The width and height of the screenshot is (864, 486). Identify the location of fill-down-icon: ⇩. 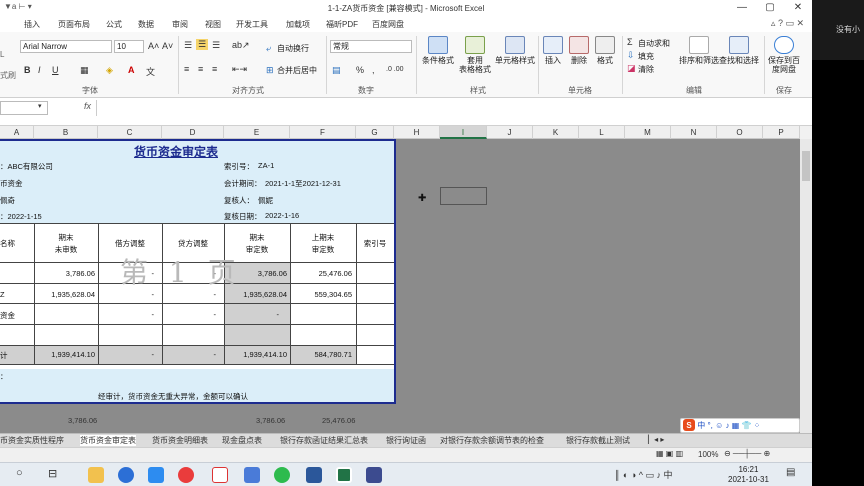
(631, 55).